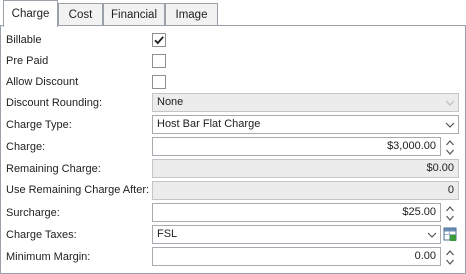 The width and height of the screenshot is (466, 274). Describe the element at coordinates (450, 190) in the screenshot. I see `use-remaining-after-value: 0` at that location.